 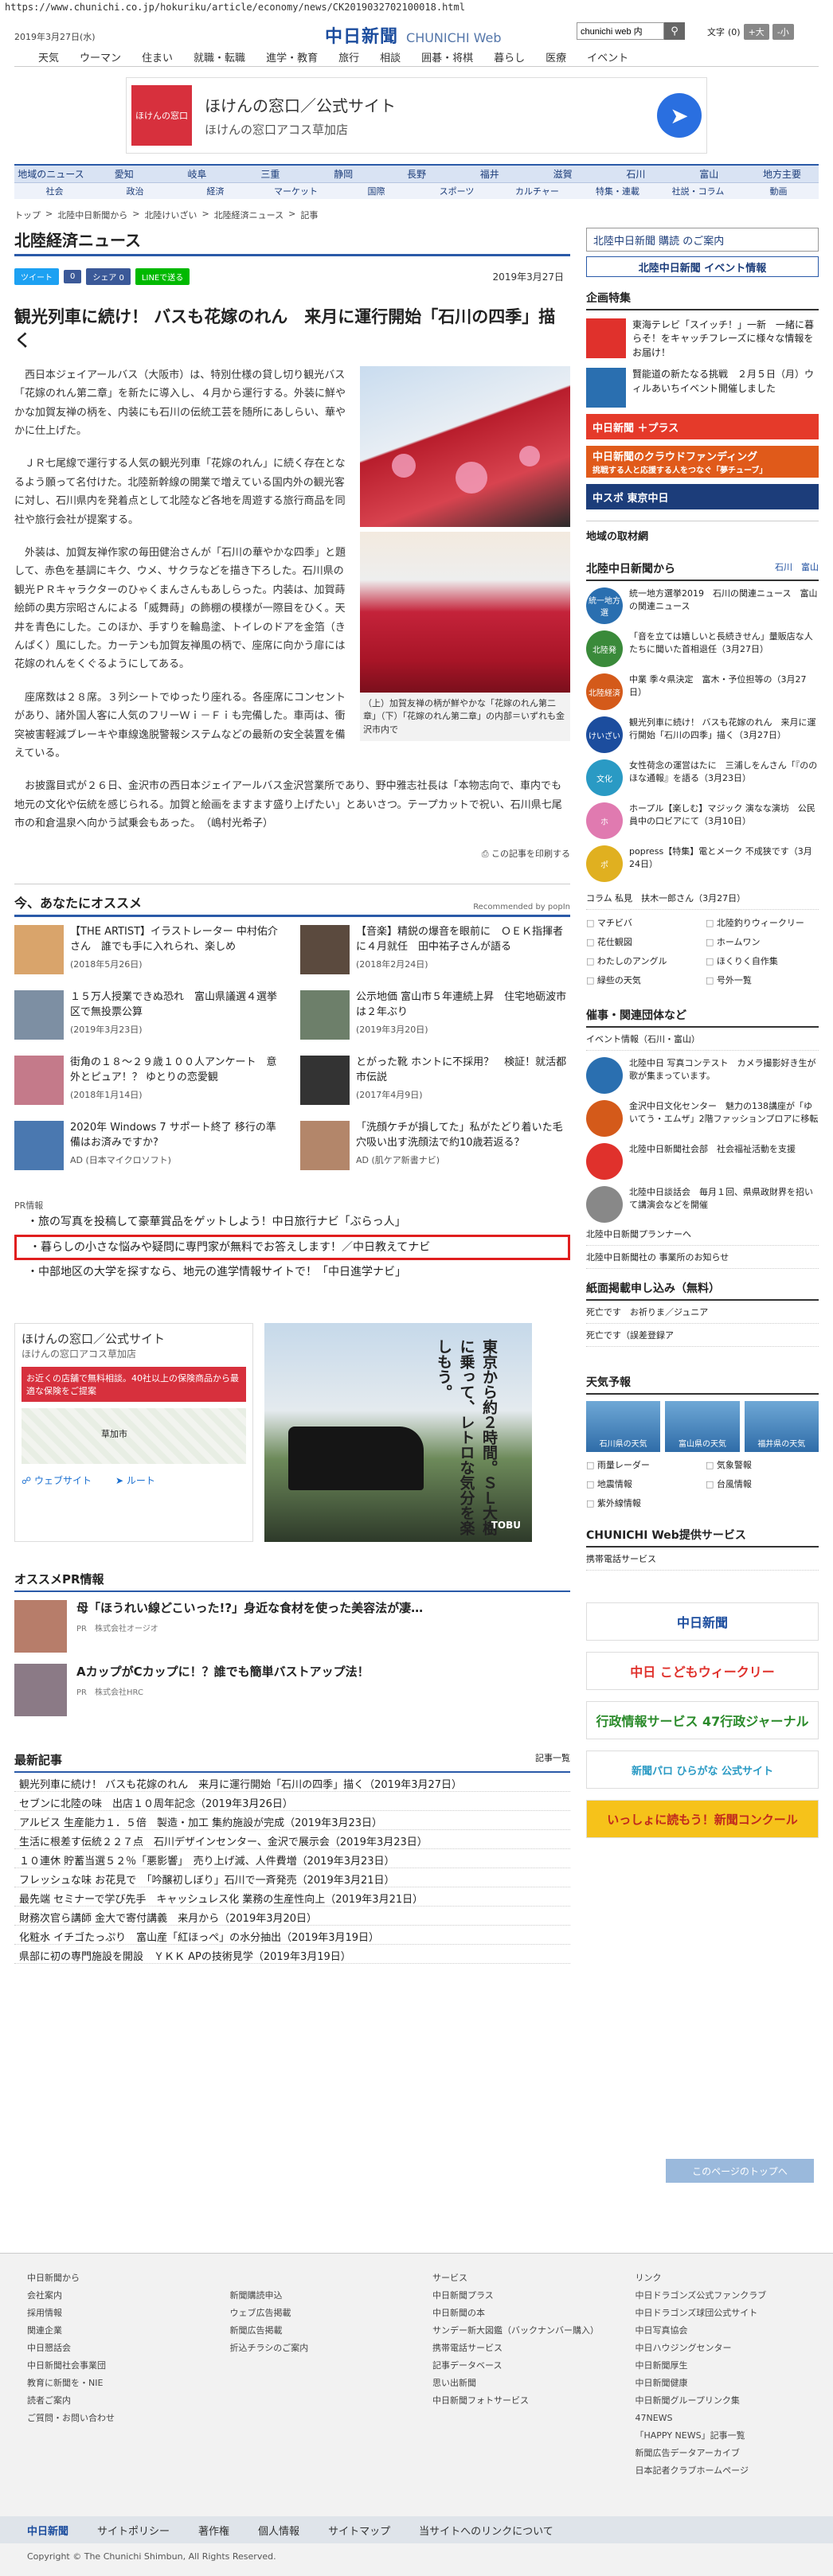 What do you see at coordinates (763, 960) in the screenshot?
I see `tag-link: ほくりく自作集` at bounding box center [763, 960].